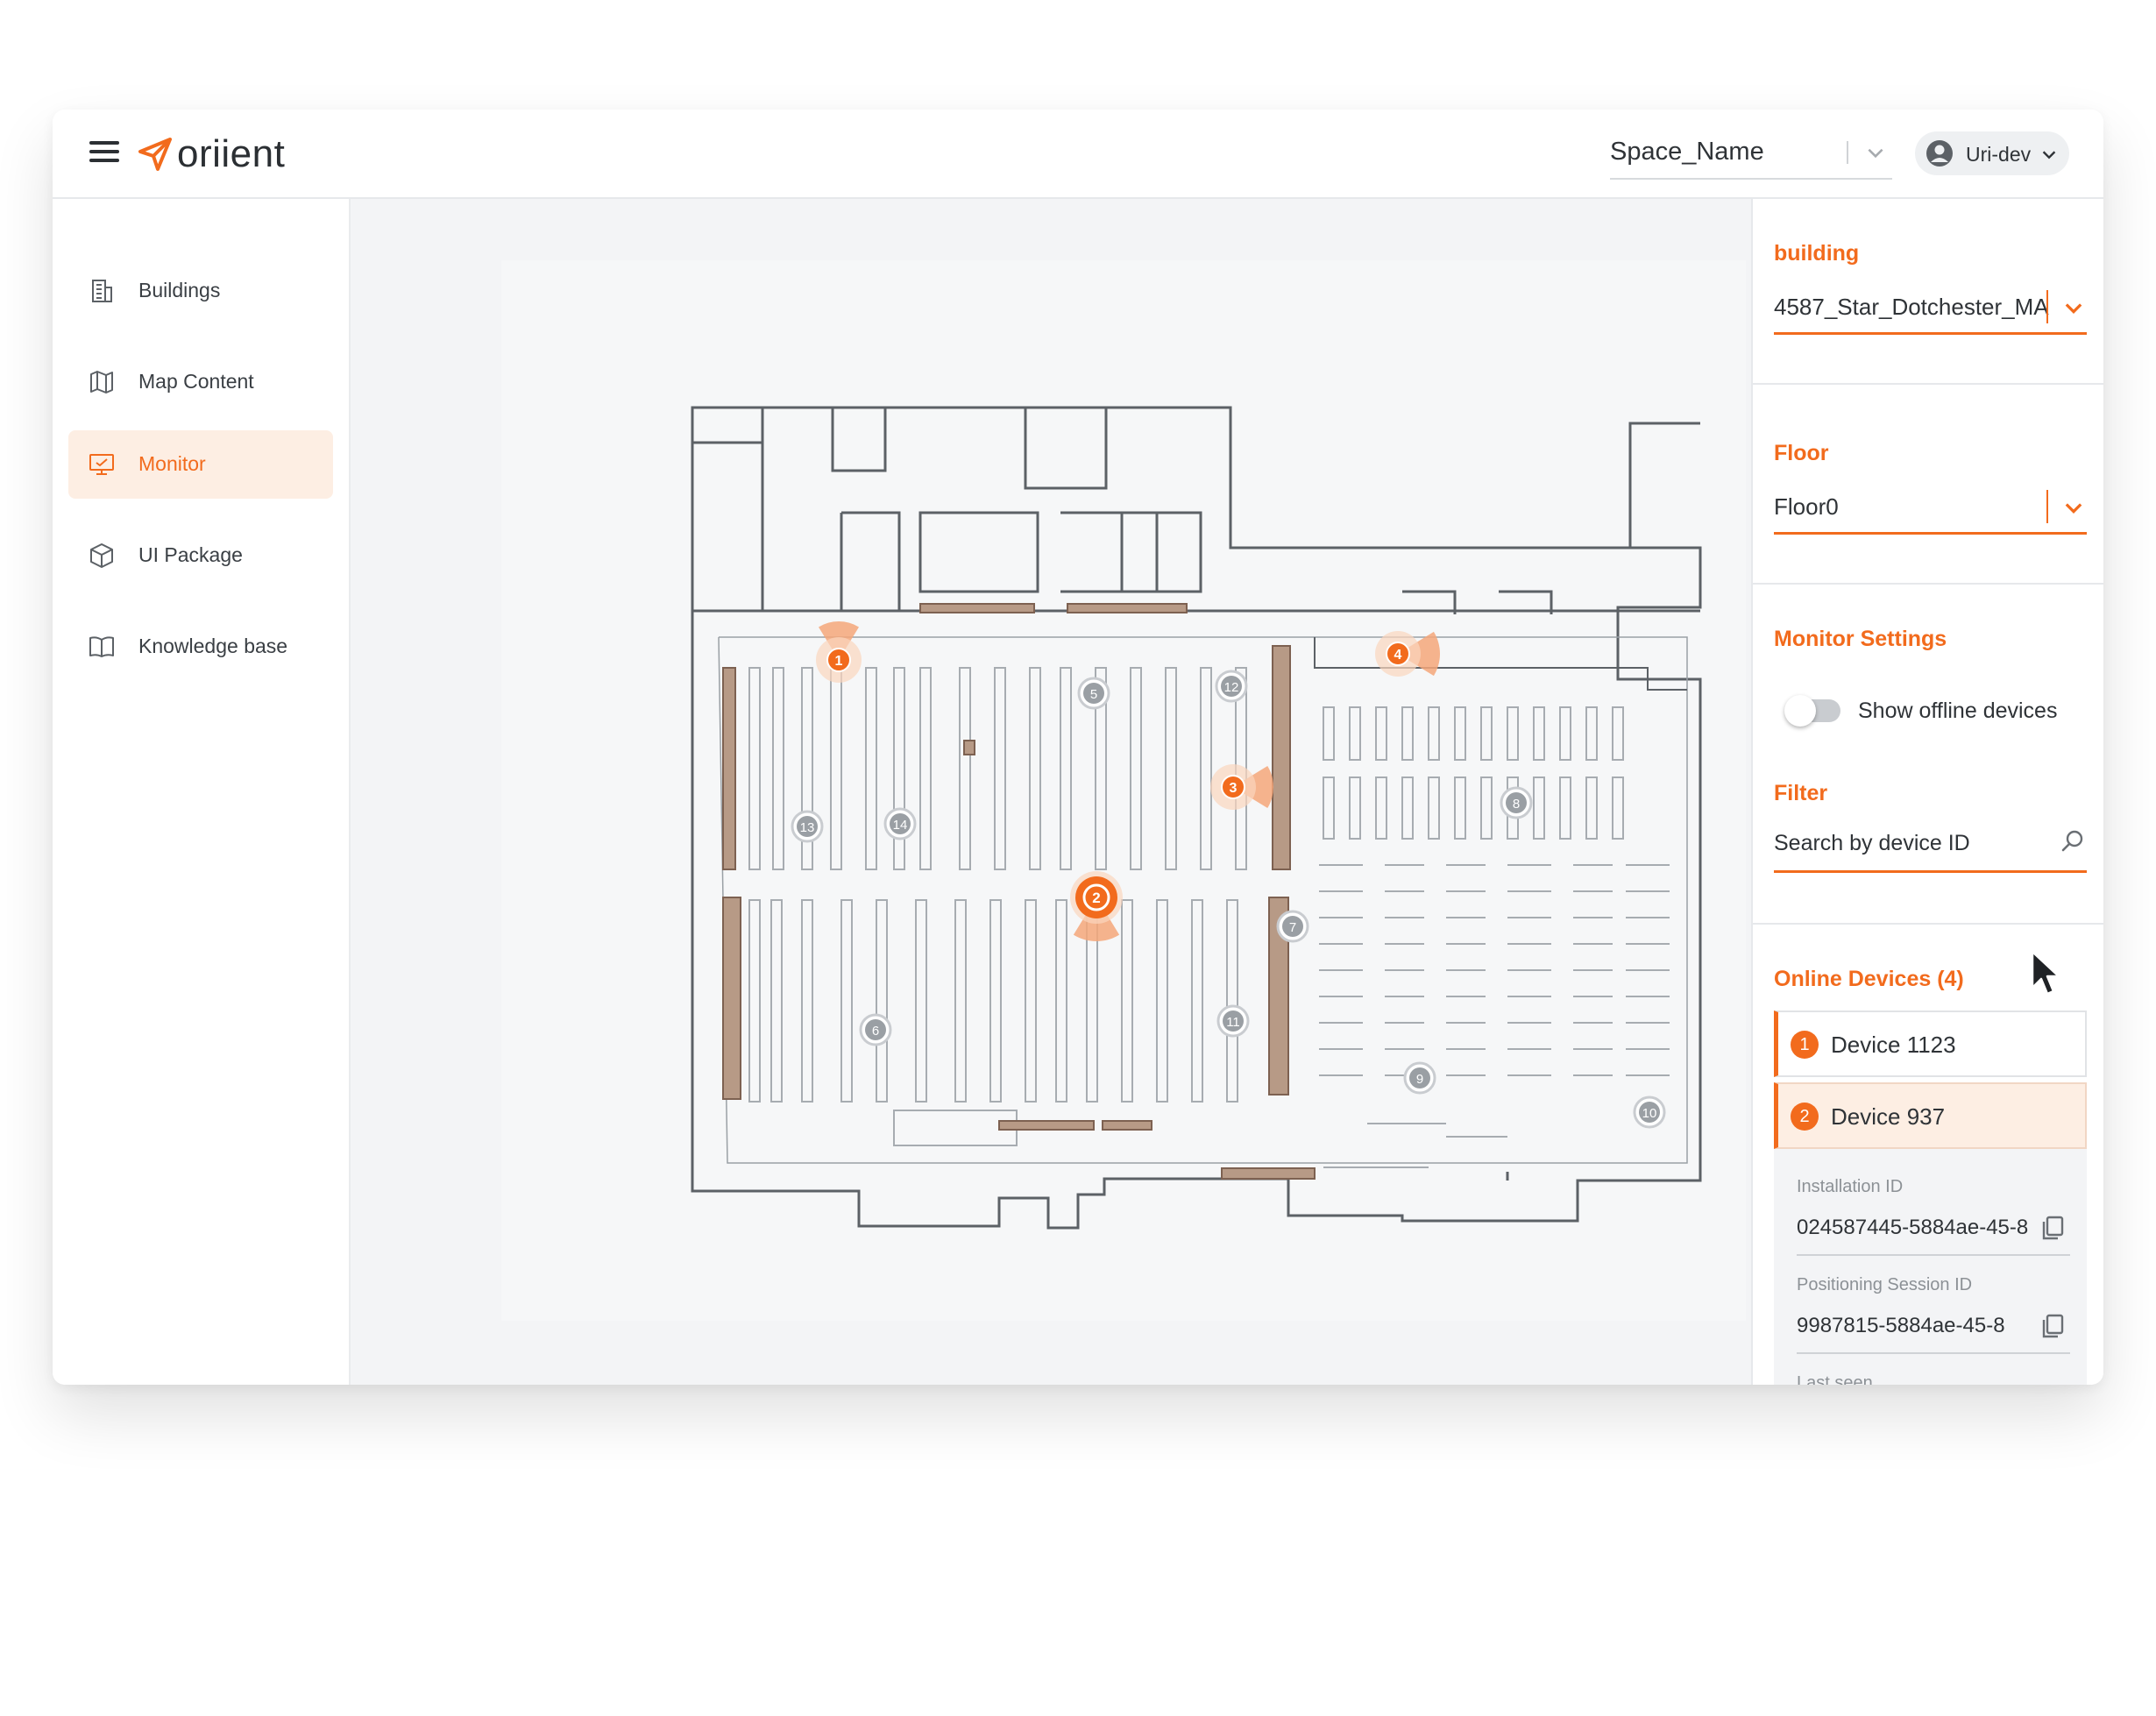  I want to click on inactive-device-marker: 9, so click(1420, 1078).